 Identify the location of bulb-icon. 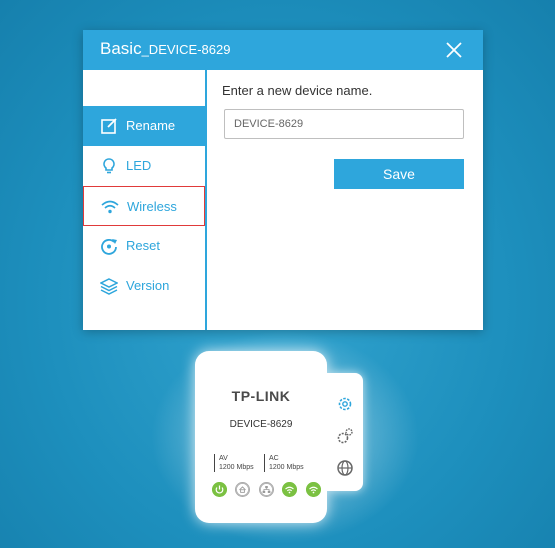
(109, 166).